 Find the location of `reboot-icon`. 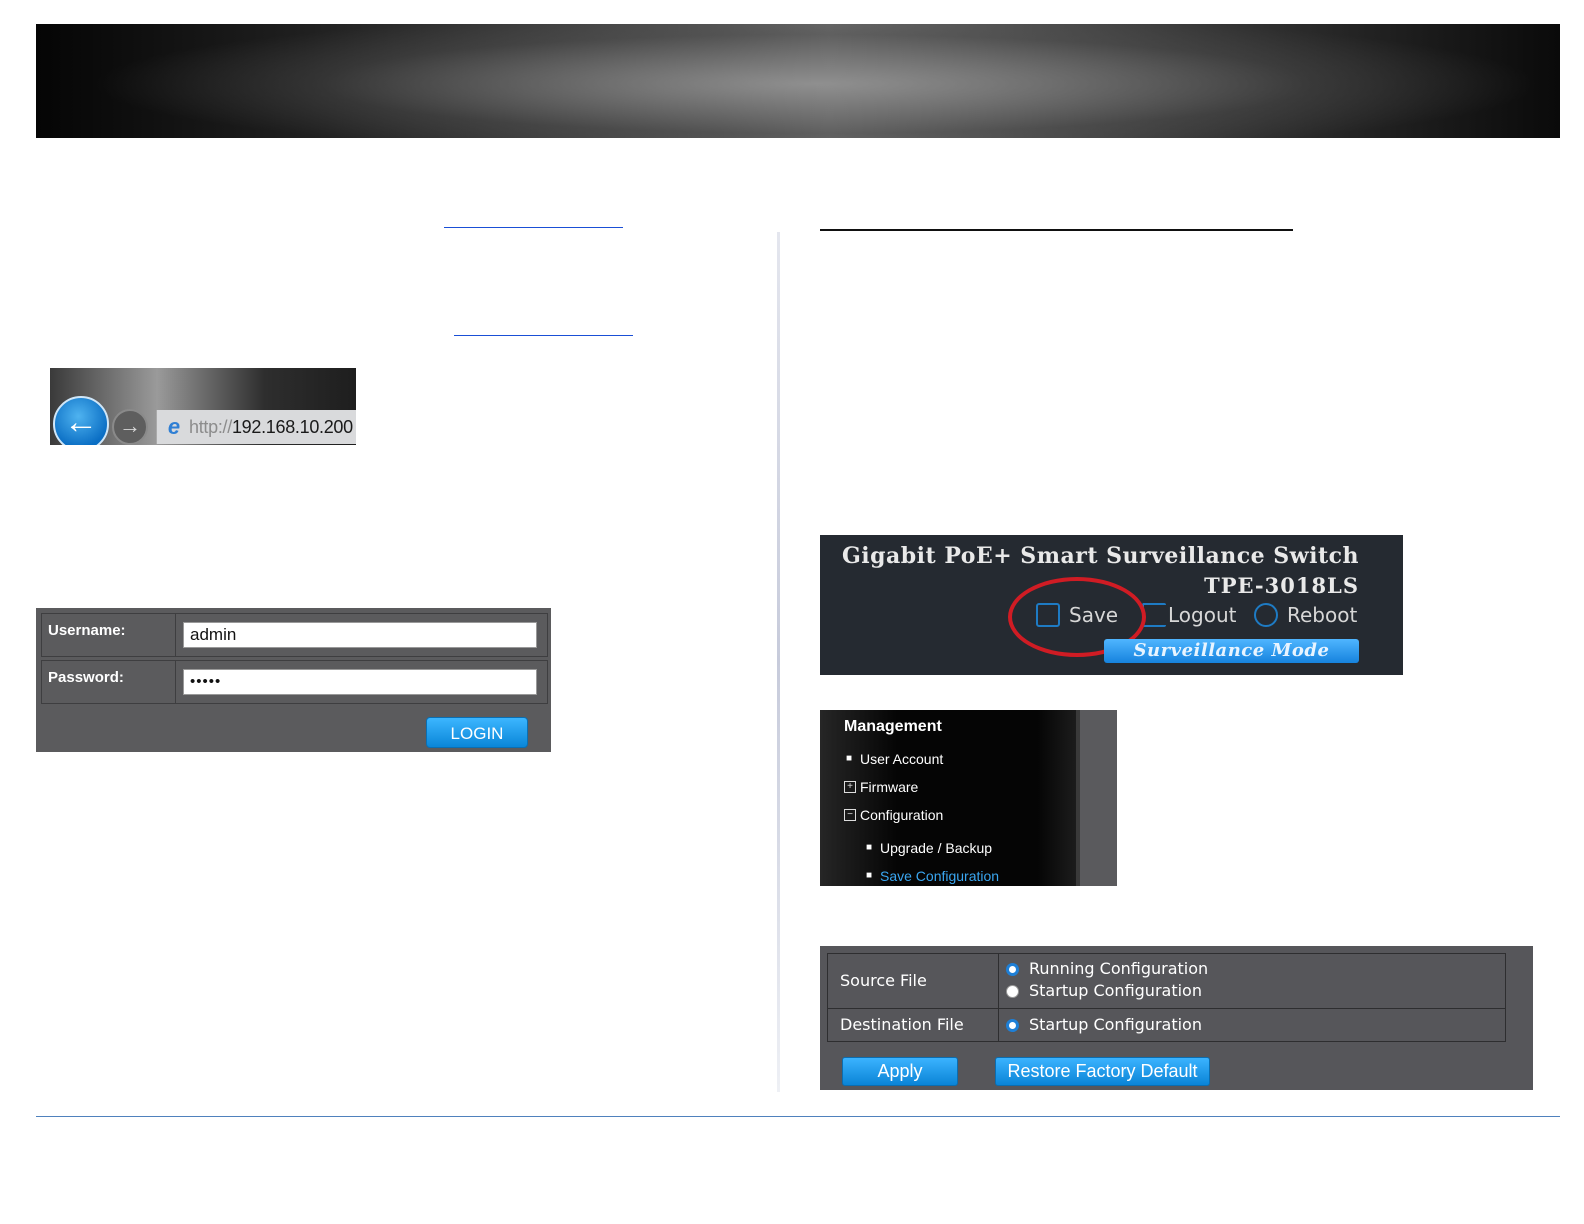

reboot-icon is located at coordinates (1266, 615).